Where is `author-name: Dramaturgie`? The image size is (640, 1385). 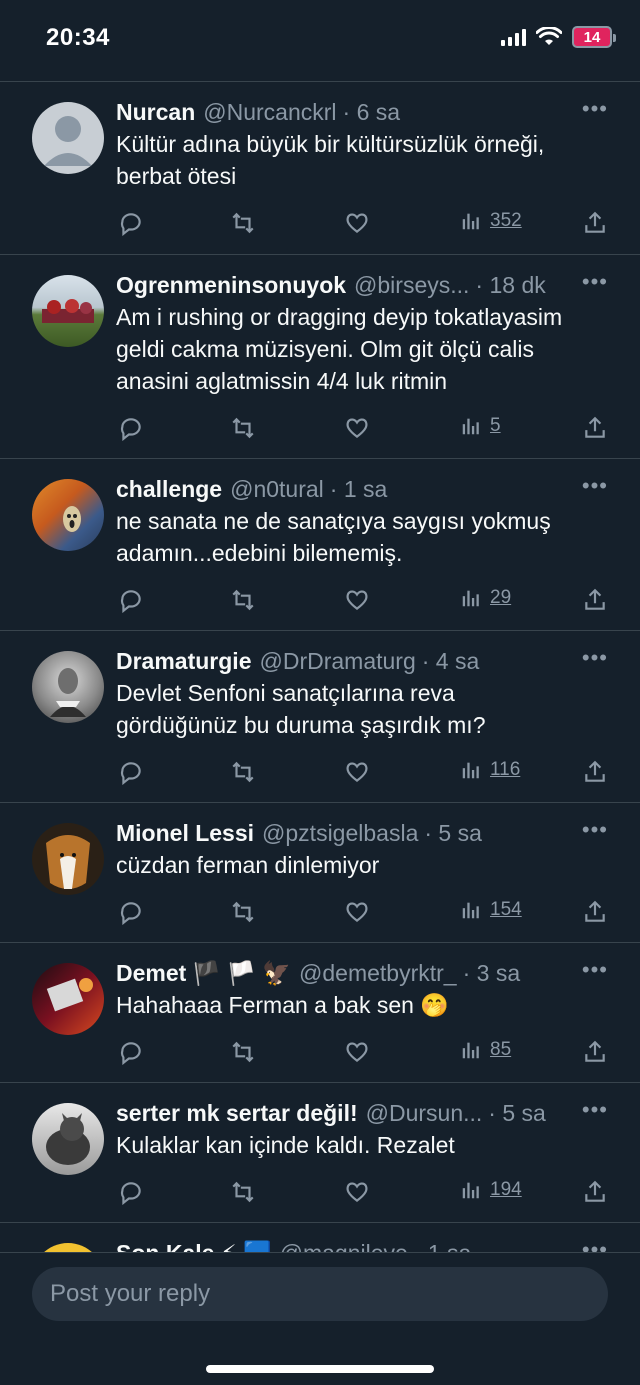 author-name: Dramaturgie is located at coordinates (183, 661).